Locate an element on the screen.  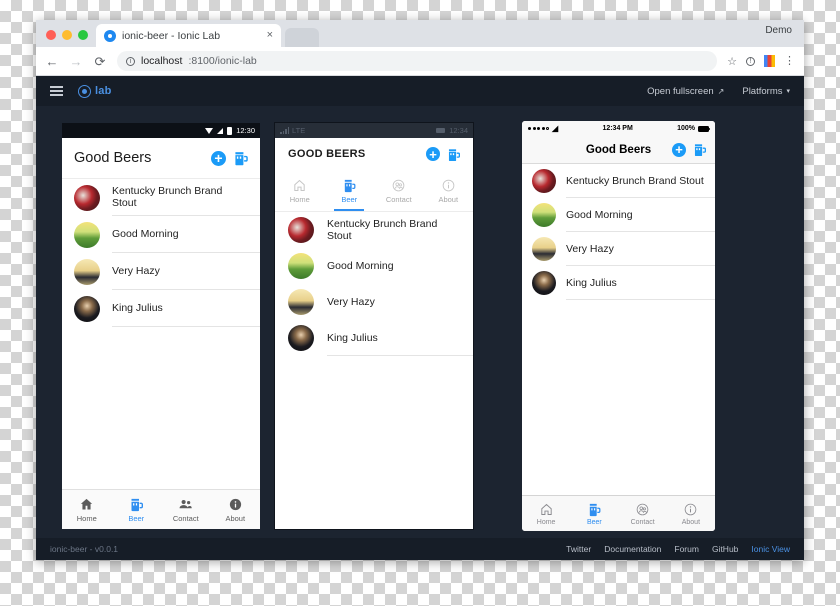
status-time: 12:30 is located at coordinates (245, 130).